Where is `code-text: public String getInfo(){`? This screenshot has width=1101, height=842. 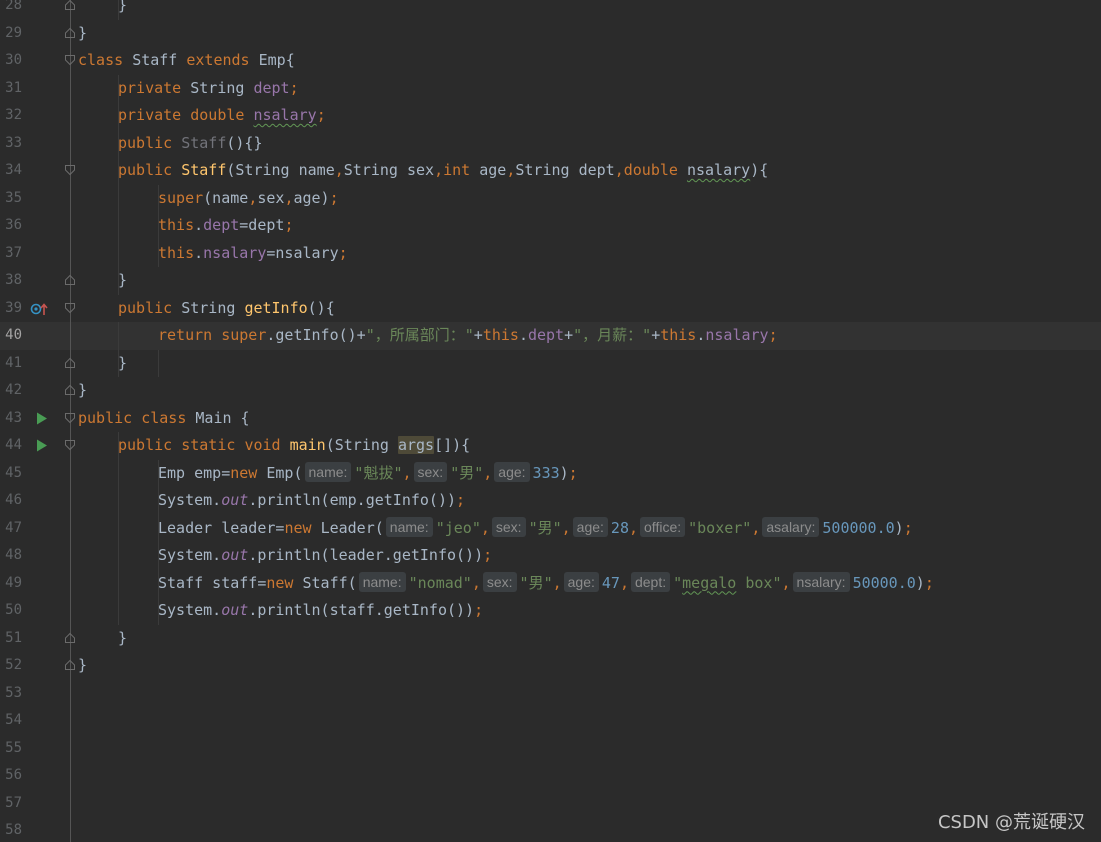
code-text: public String getInfo(){ is located at coordinates (226, 309).